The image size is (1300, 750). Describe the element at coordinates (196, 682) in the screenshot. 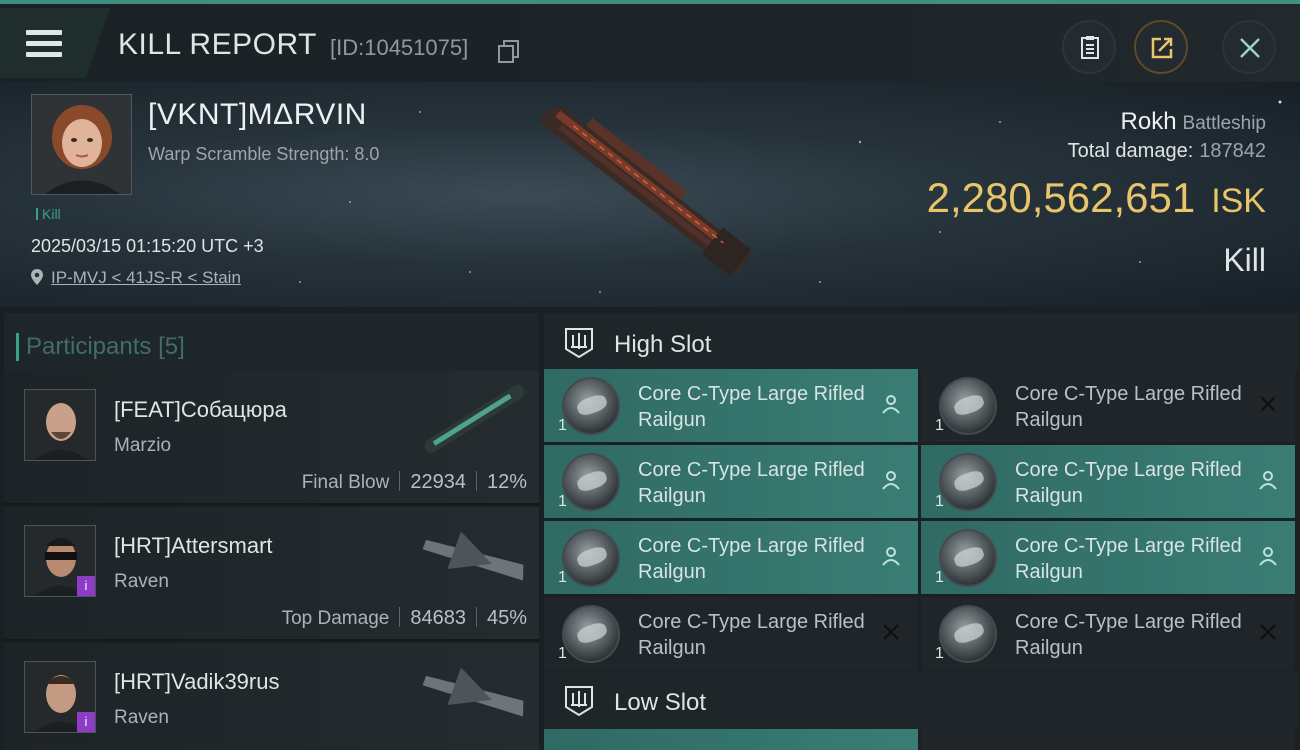

I see `participant-name: [HRT]Vadik39rus` at that location.